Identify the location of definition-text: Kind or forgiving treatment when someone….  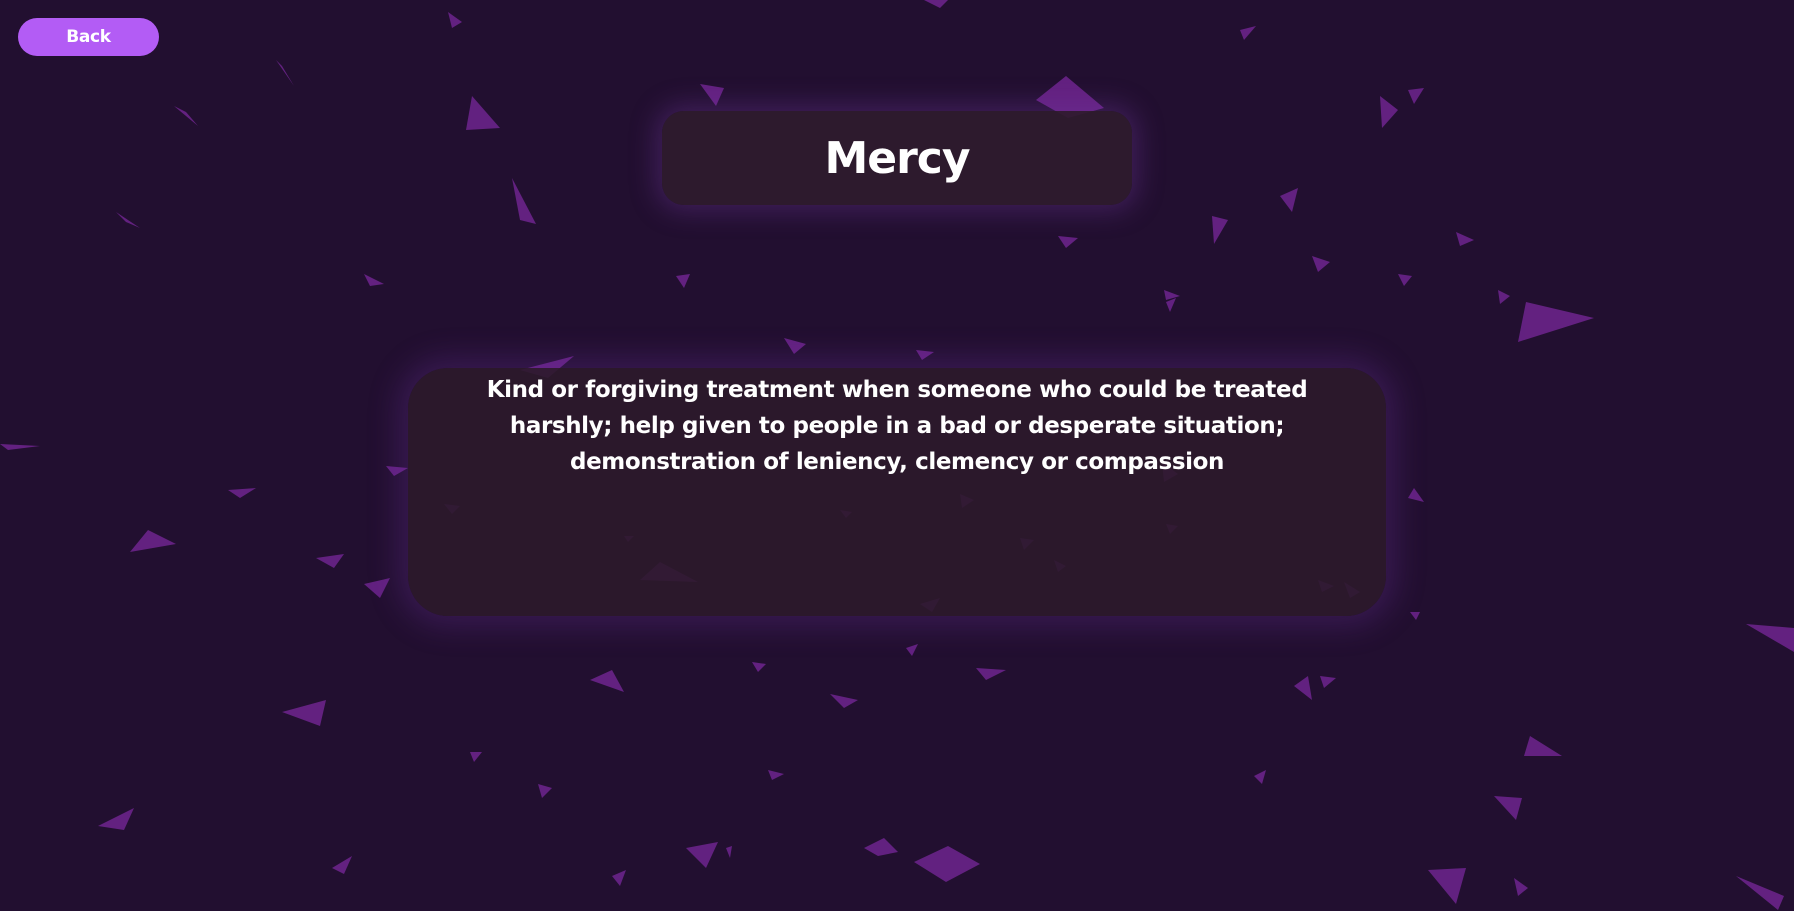
(897, 426).